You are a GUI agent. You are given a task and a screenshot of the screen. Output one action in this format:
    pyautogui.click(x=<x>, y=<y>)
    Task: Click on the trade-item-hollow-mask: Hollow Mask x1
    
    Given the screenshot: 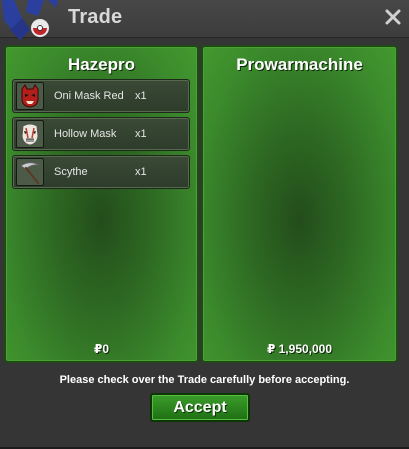 What is the action you would take?
    pyautogui.click(x=101, y=134)
    